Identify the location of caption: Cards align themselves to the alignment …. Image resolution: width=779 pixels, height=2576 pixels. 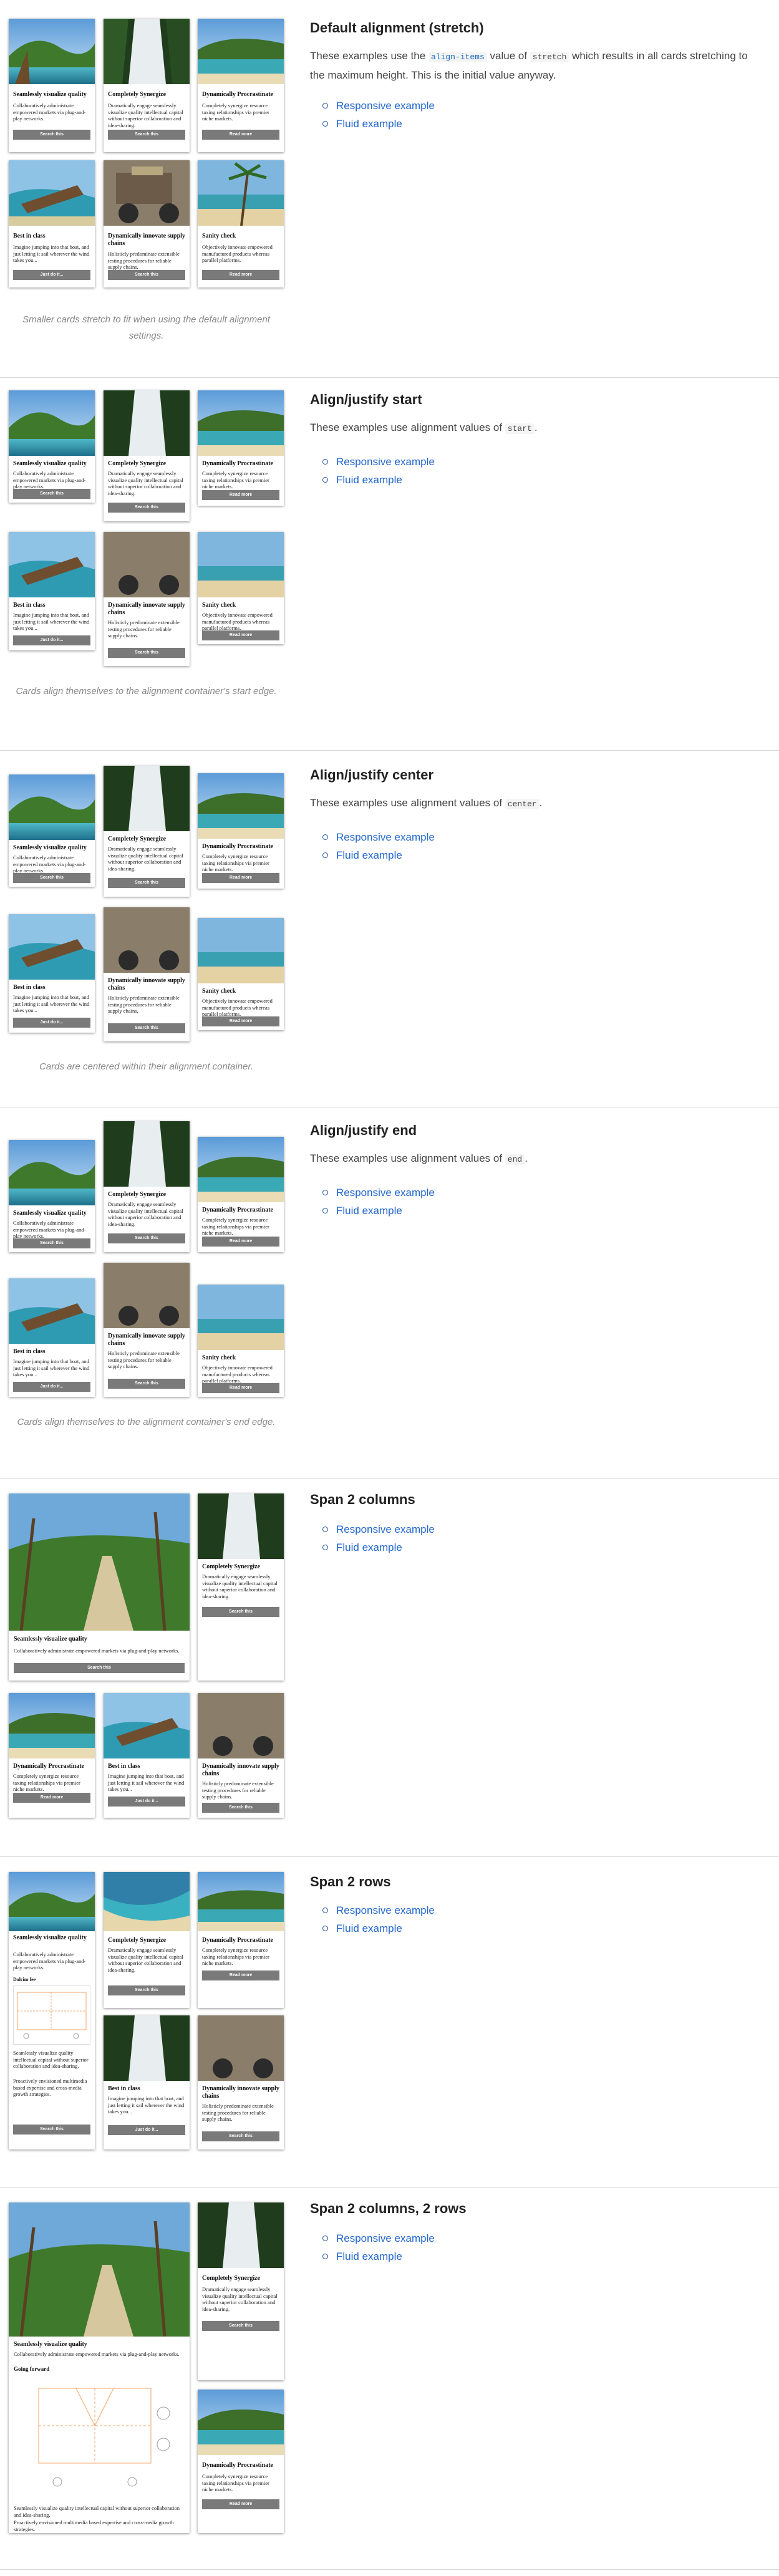
(146, 1422).